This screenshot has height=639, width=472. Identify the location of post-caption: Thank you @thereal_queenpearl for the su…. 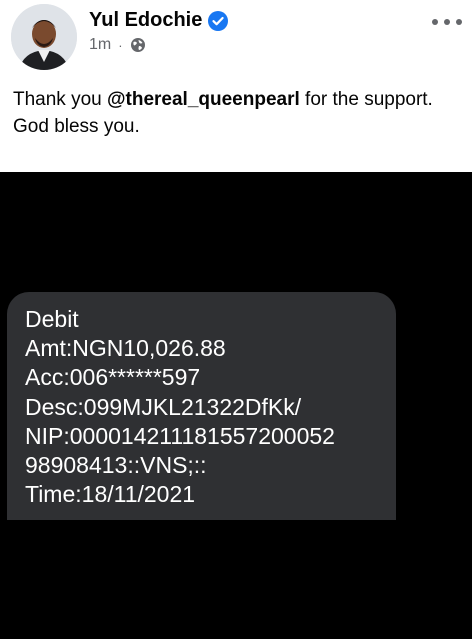
(233, 113).